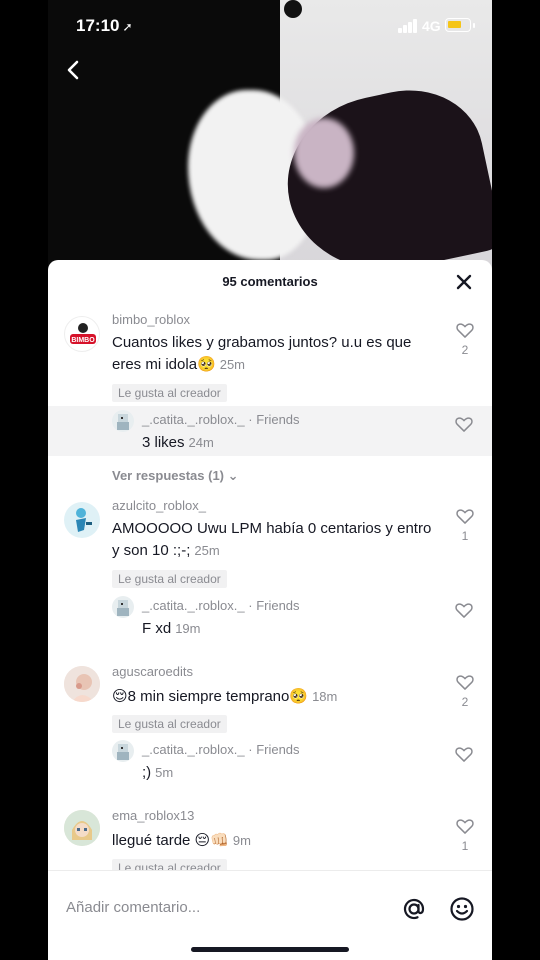  Describe the element at coordinates (178, 442) in the screenshot. I see `reply-text: 3 likes 24m` at that location.